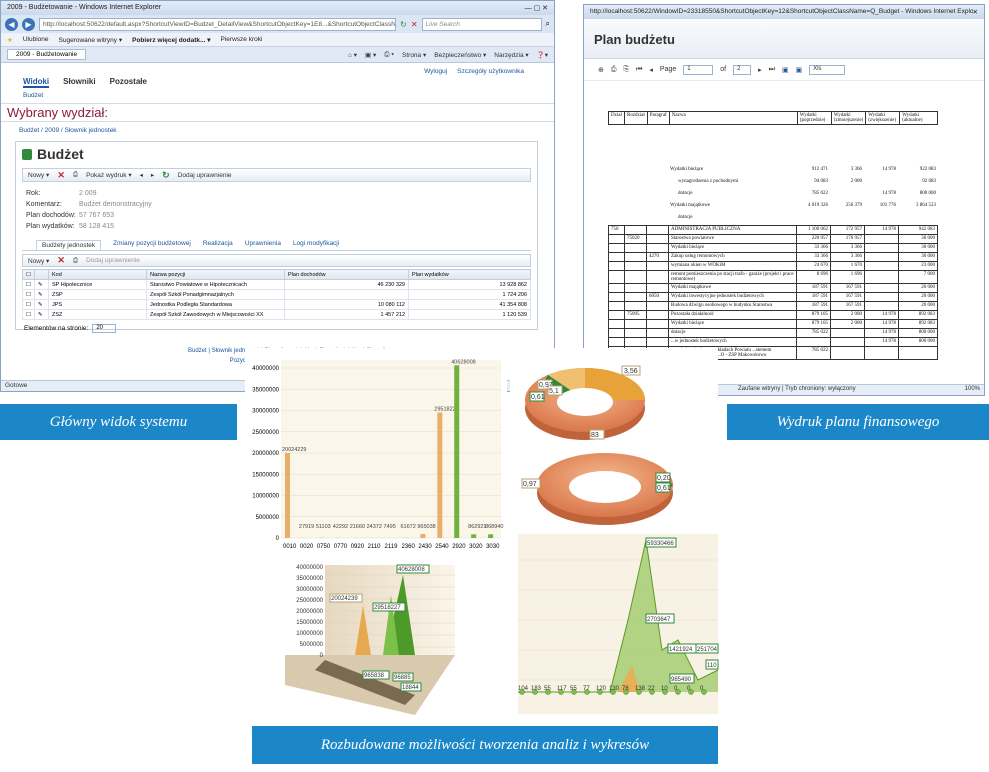 The width and height of the screenshot is (989, 772). Describe the element at coordinates (847, 288) in the screenshot. I see `report-cell-b: 167 591` at that location.